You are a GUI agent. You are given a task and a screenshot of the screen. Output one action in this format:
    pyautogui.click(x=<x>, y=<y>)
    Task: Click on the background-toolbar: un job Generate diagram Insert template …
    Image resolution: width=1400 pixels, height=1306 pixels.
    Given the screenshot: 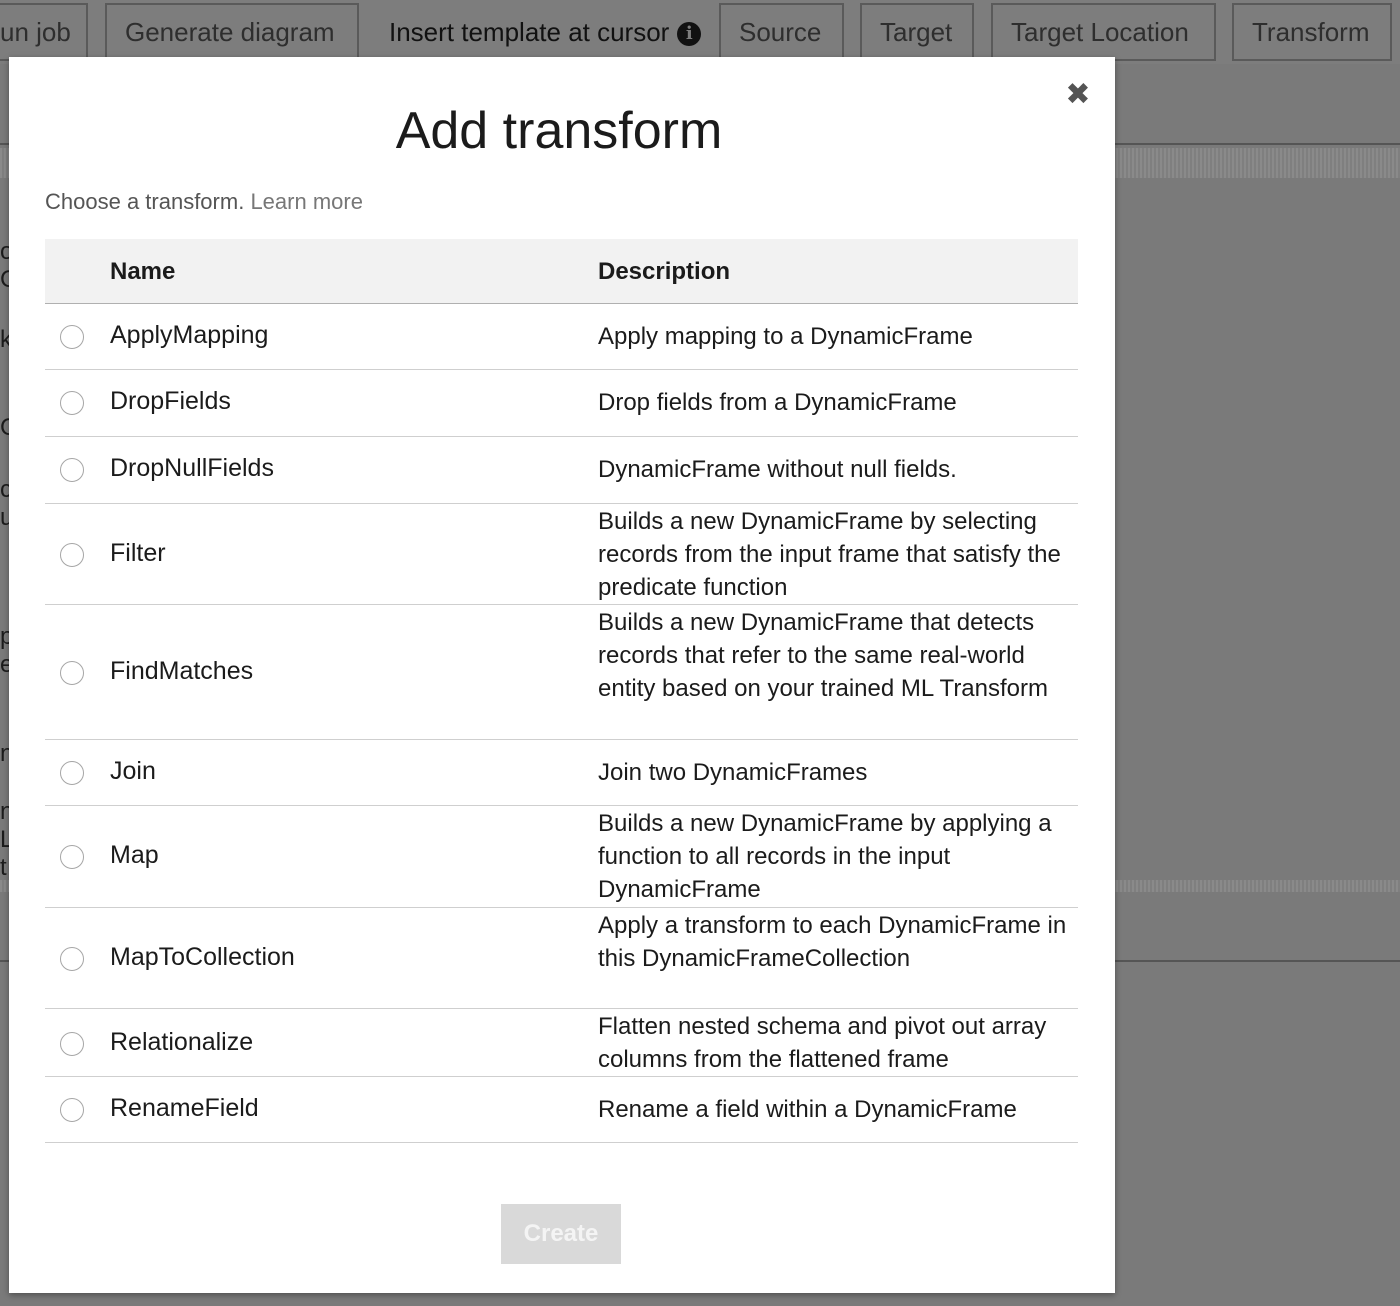 What is the action you would take?
    pyautogui.click(x=700, y=32)
    